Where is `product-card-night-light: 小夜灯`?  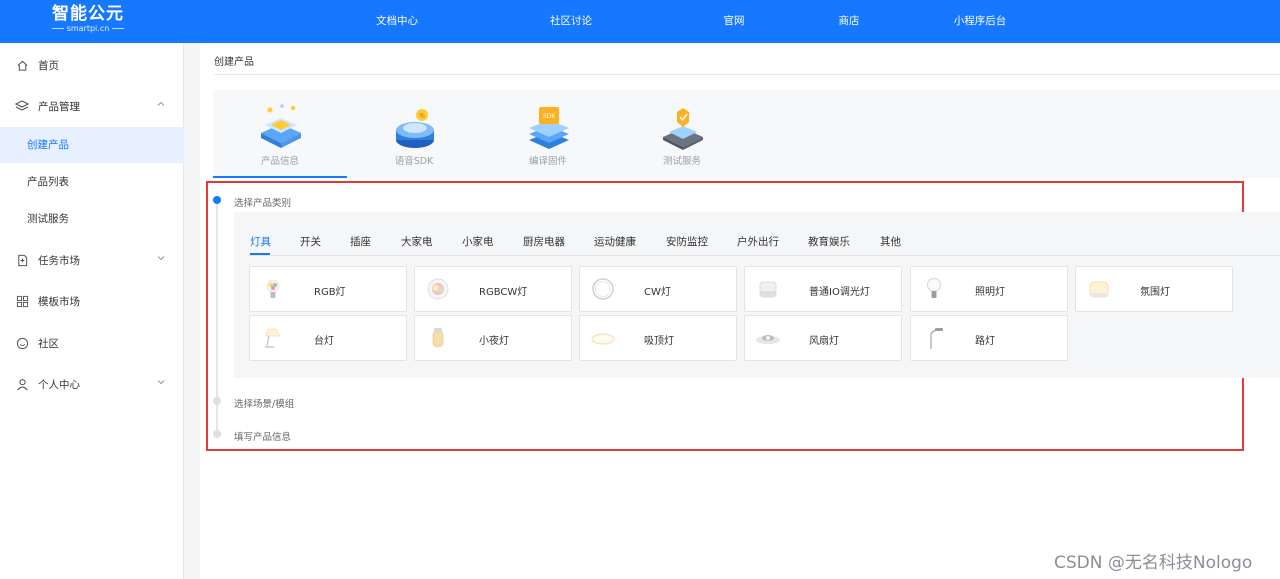
product-card-night-light: 小夜灯 is located at coordinates (493, 338).